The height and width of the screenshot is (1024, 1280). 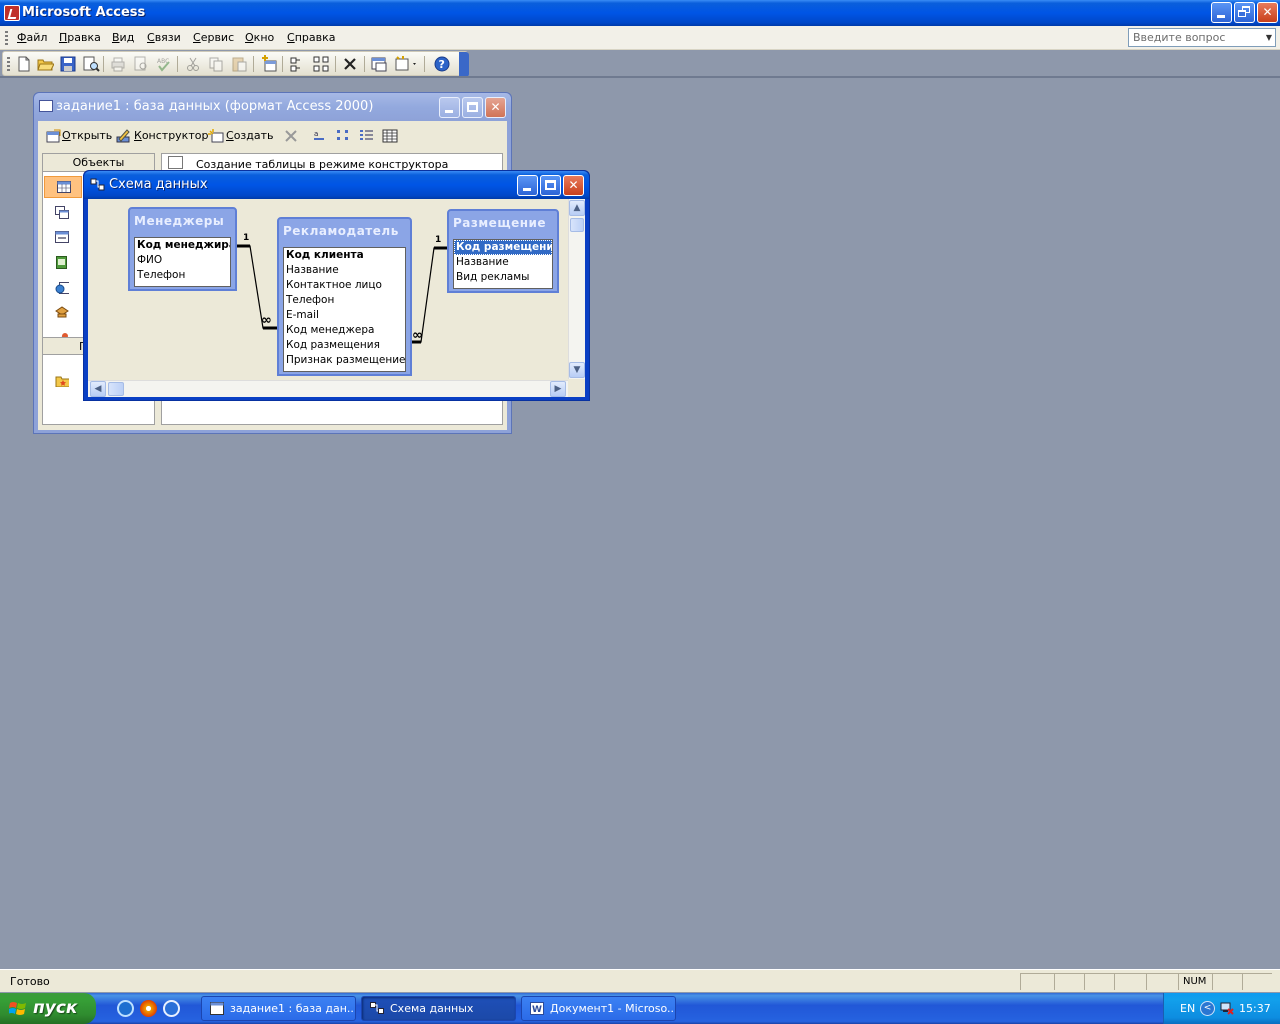 I want to click on save-button, so click(x=68, y=64).